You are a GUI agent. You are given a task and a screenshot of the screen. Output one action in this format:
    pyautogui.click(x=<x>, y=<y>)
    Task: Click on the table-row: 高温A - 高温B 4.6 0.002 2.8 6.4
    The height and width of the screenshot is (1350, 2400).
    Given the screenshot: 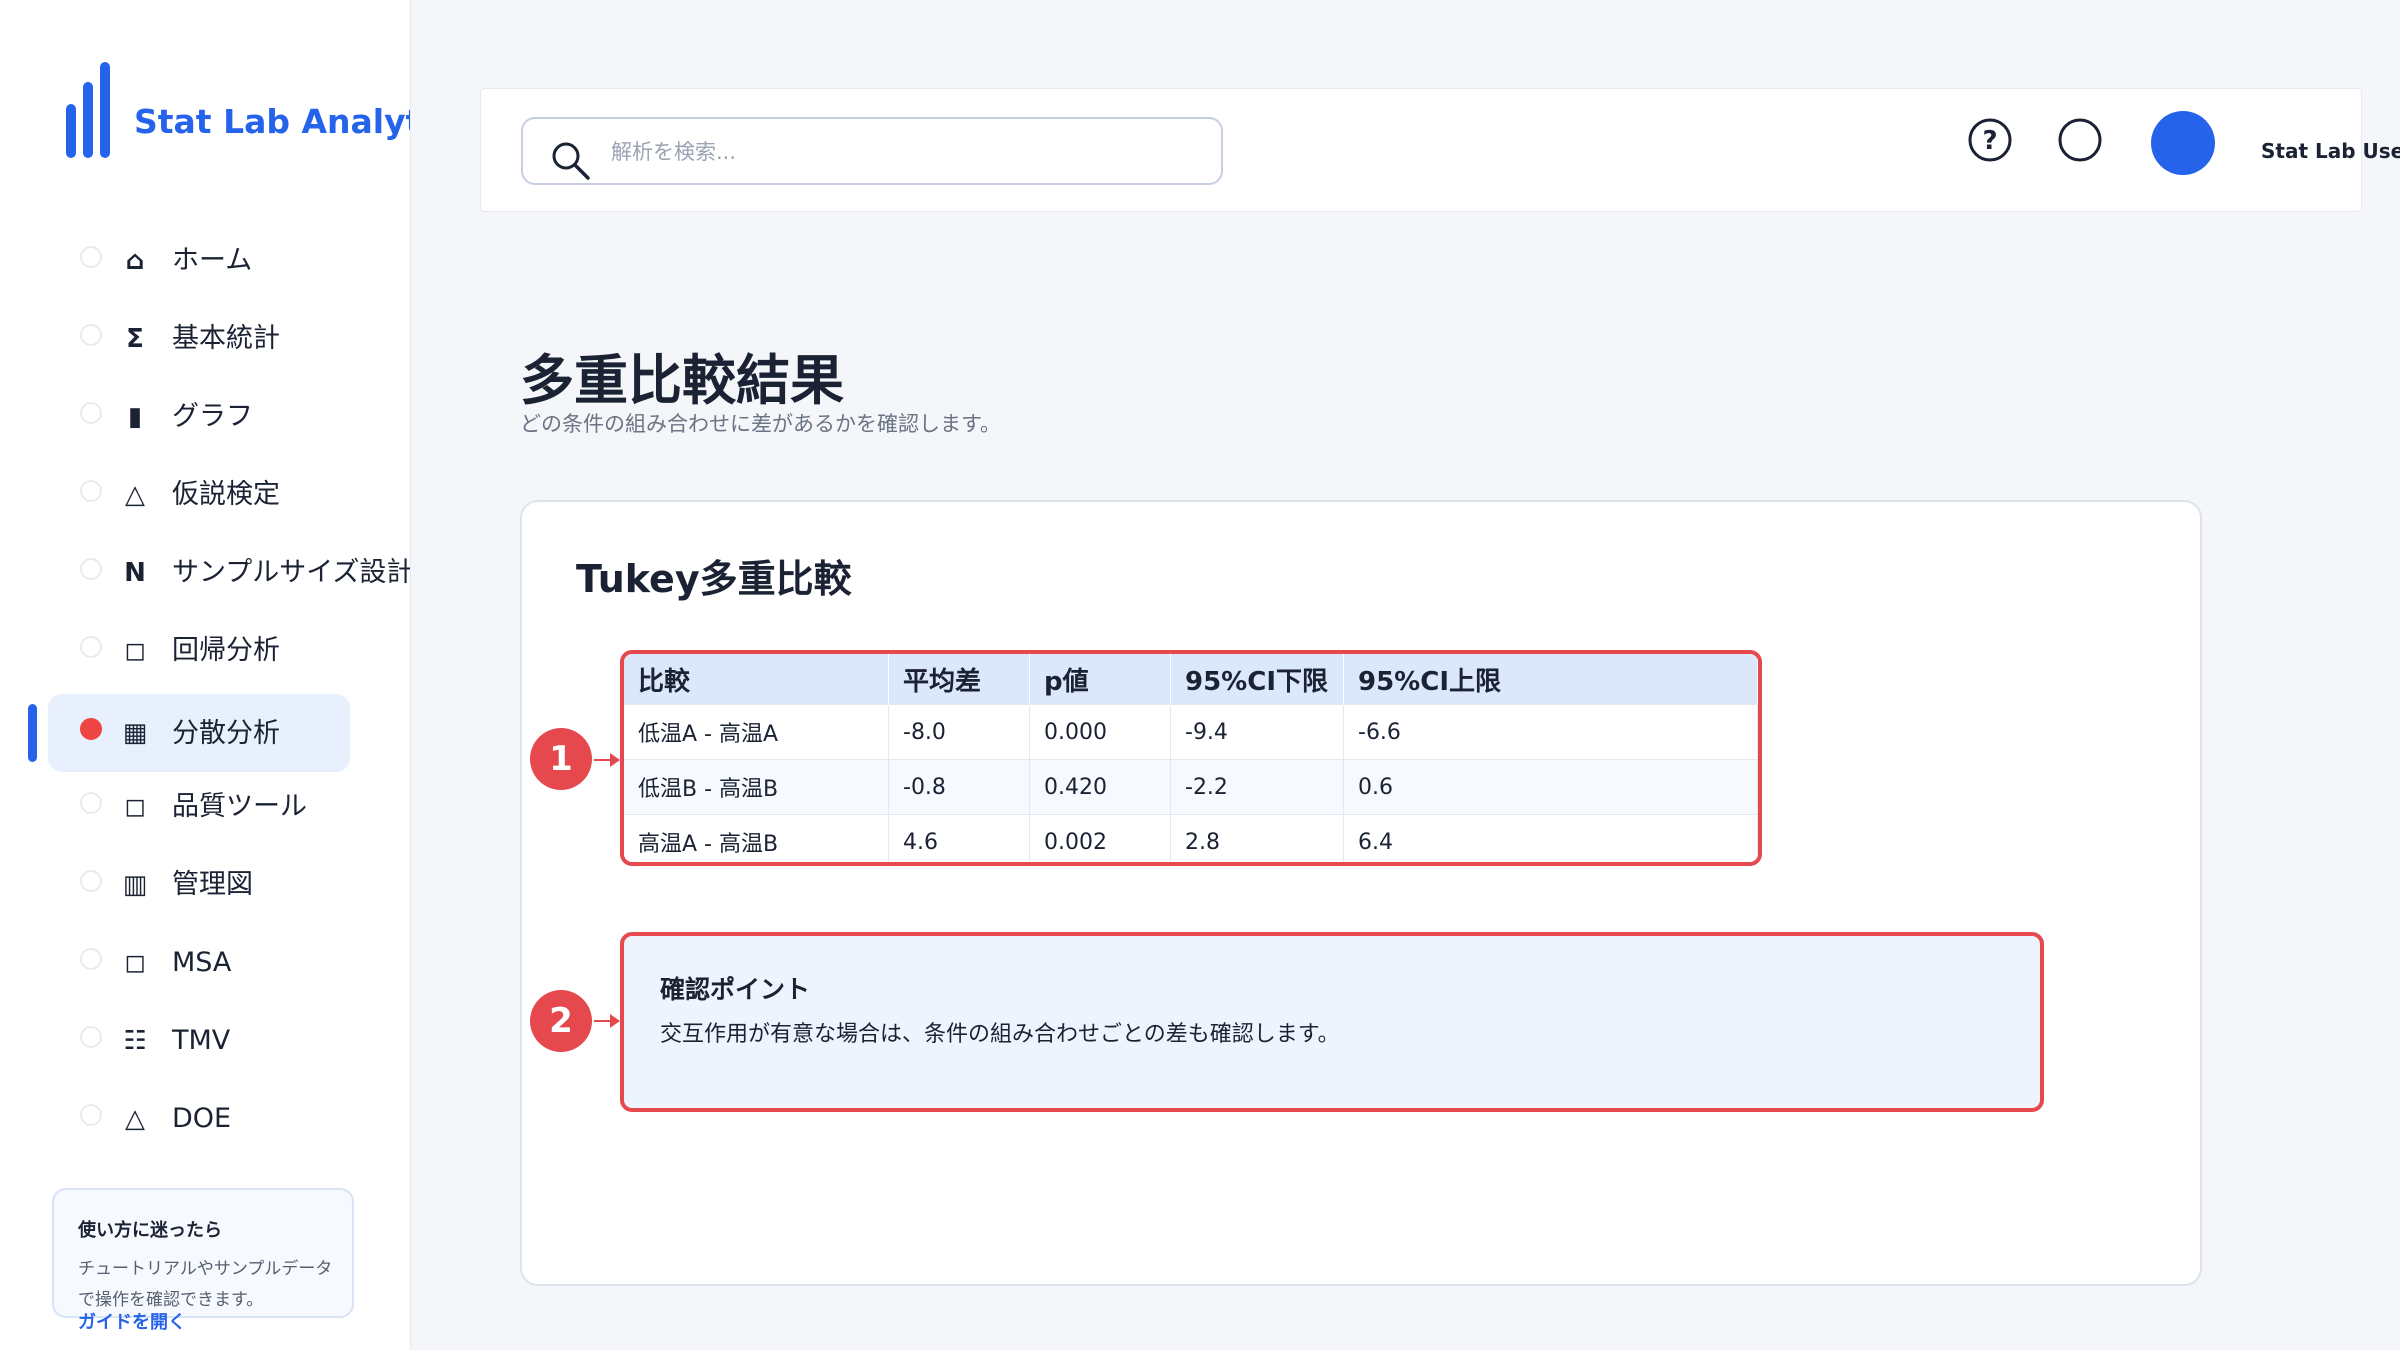 What is the action you would take?
    pyautogui.click(x=1191, y=838)
    